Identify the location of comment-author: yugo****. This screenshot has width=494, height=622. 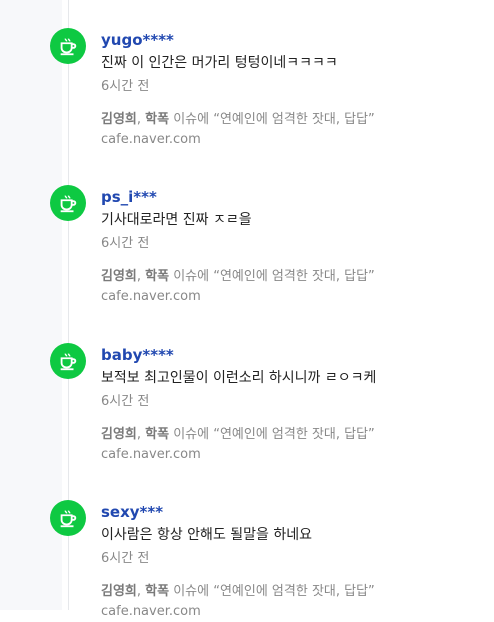
(292, 40).